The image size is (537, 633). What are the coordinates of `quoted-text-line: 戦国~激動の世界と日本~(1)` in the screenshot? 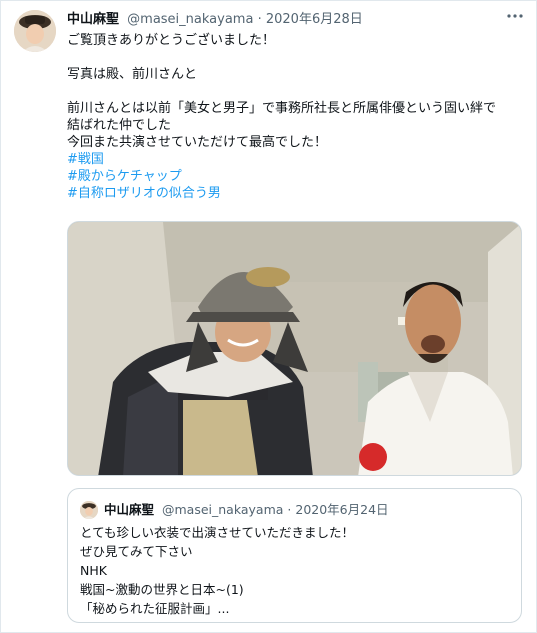 It's located at (162, 589).